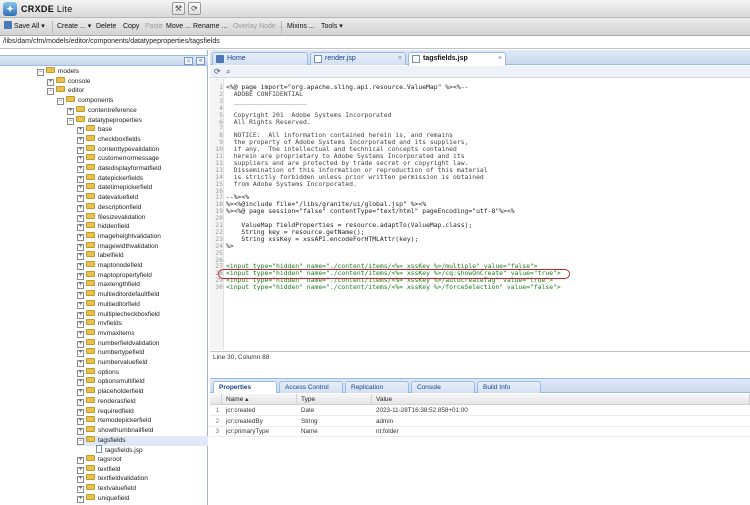  What do you see at coordinates (132, 101) in the screenshot?
I see `tree-node: − components` at bounding box center [132, 101].